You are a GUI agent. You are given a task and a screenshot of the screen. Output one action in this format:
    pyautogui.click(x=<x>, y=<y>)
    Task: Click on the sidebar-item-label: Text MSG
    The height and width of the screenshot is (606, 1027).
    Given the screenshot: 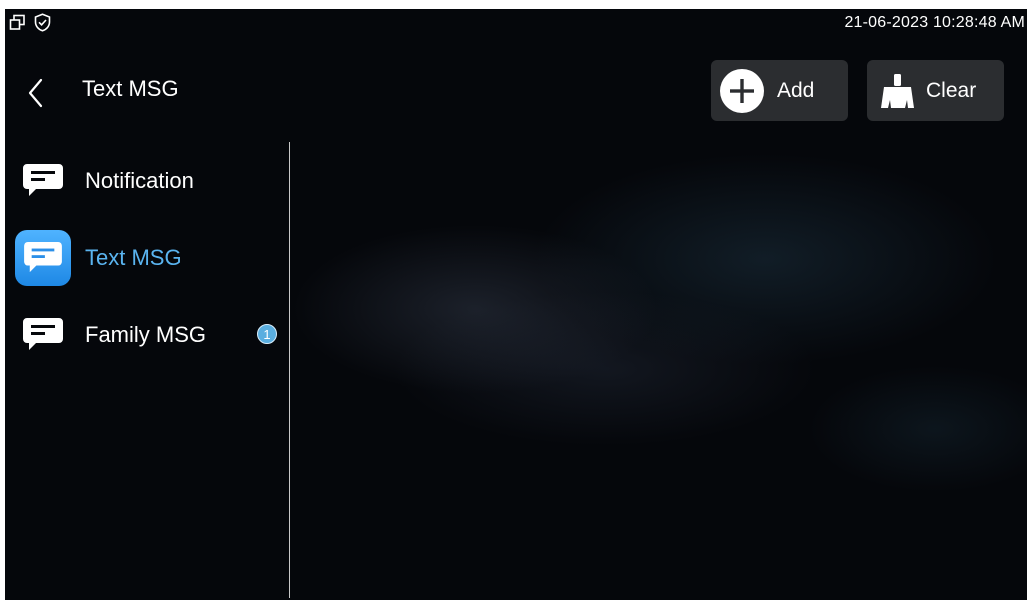 What is the action you would take?
    pyautogui.click(x=133, y=257)
    